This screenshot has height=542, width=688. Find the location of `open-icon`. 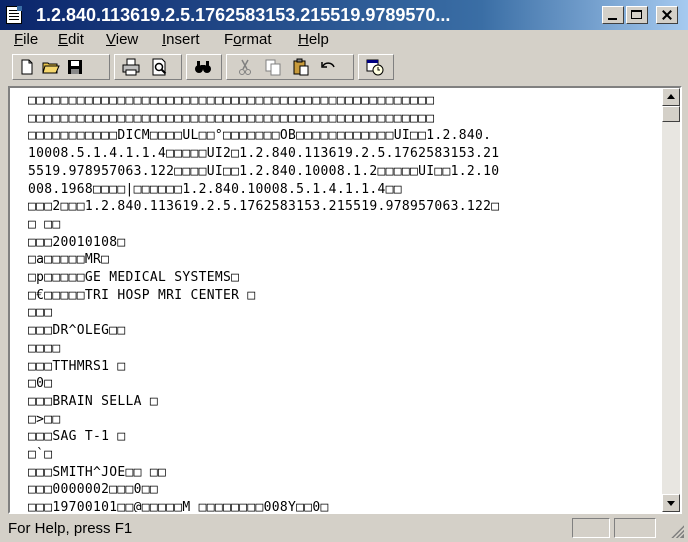

open-icon is located at coordinates (51, 68).